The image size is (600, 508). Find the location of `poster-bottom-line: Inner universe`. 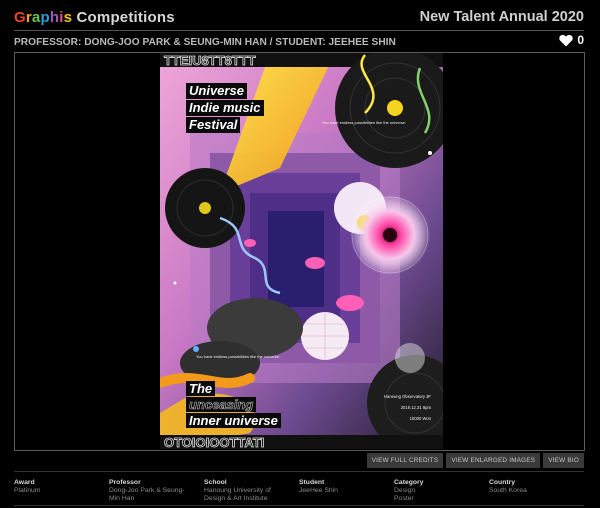

poster-bottom-line: Inner universe is located at coordinates (233, 420).